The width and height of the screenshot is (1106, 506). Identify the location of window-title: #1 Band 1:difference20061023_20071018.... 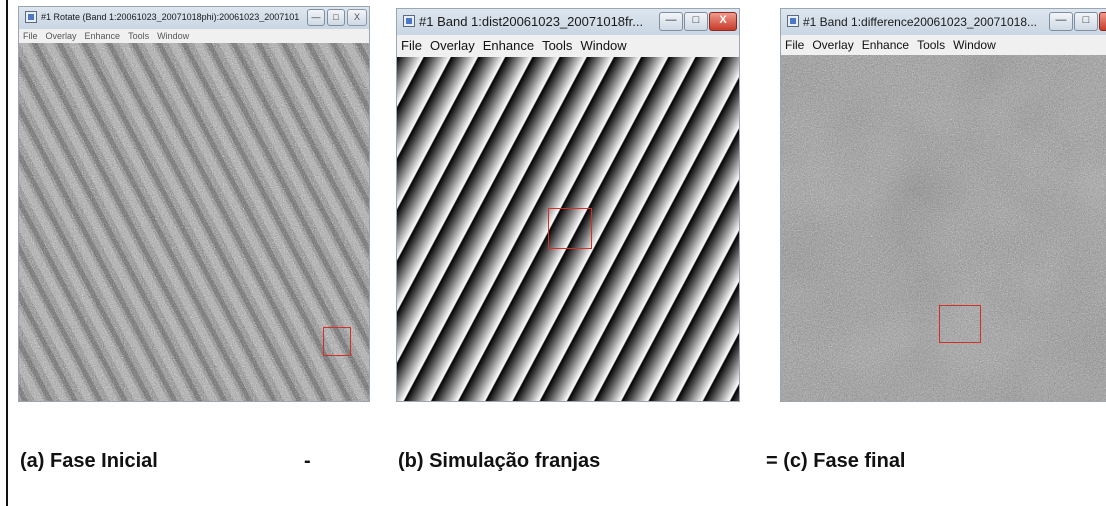
(920, 22).